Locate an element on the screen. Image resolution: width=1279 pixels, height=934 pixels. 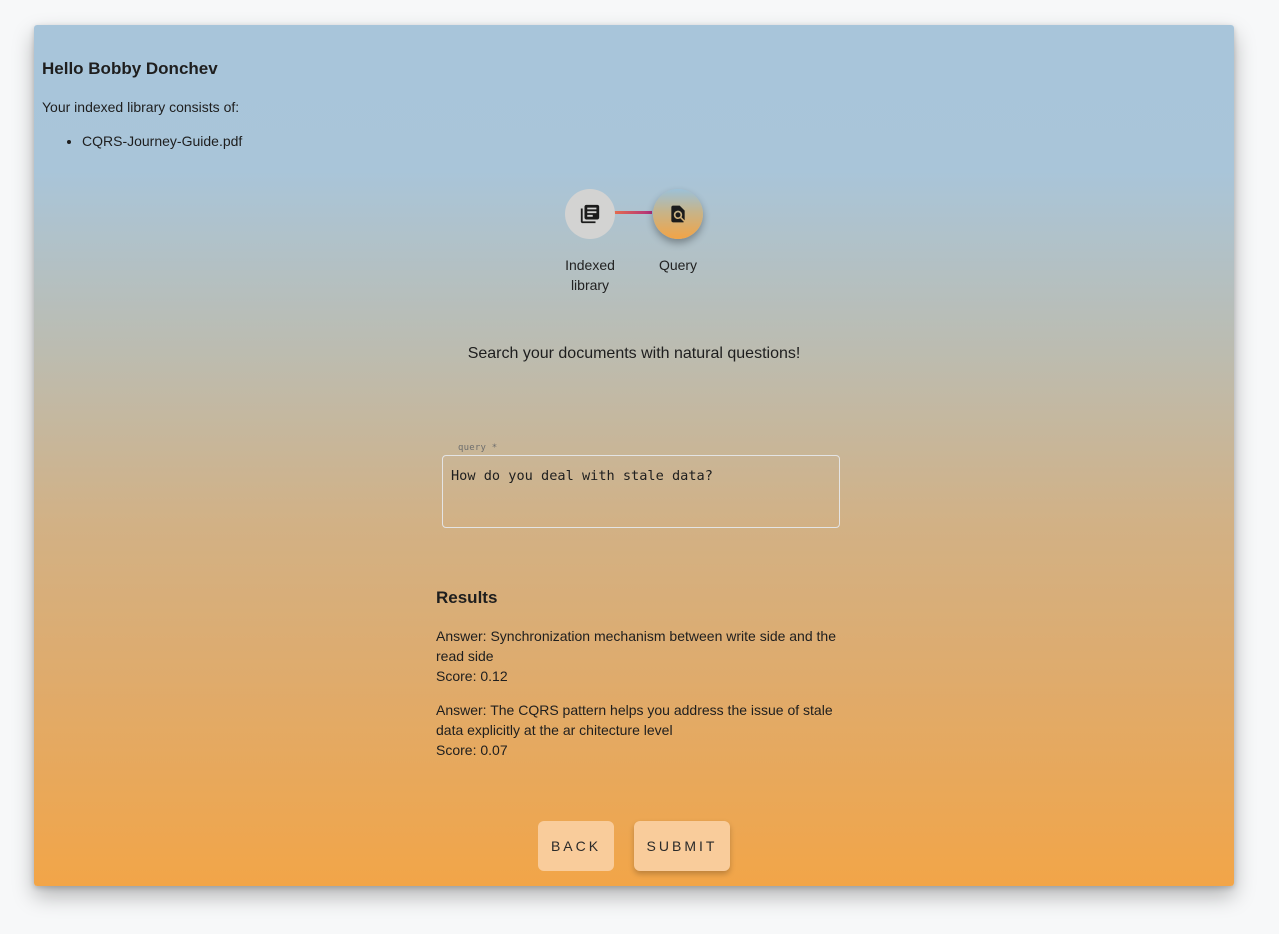
library-books-icon is located at coordinates (590, 214).